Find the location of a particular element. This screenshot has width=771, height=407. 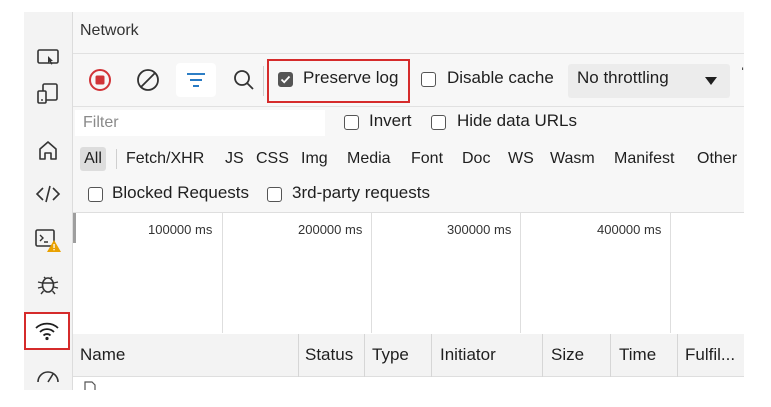

column-header-time: Time is located at coordinates (637, 355).